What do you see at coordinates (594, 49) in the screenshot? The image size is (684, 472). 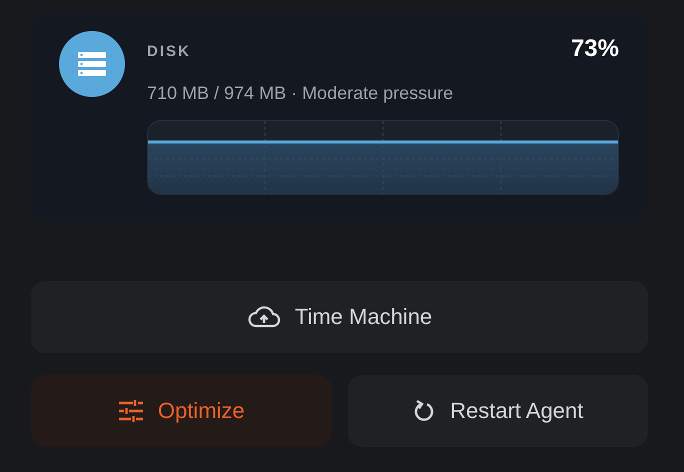 I see `usage-percent: 73%` at bounding box center [594, 49].